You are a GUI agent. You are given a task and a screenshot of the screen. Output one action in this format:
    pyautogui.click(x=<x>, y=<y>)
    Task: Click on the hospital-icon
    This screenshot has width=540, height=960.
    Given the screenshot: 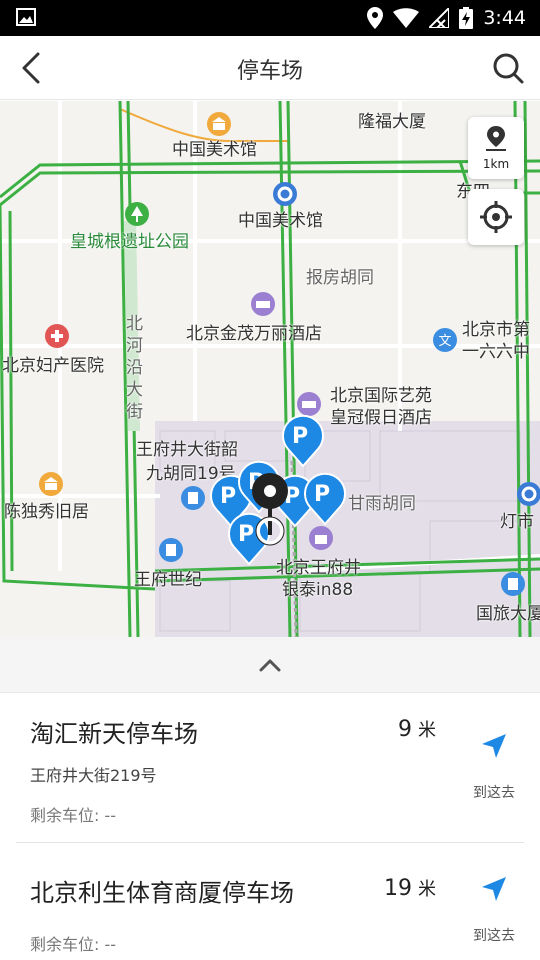 What is the action you would take?
    pyautogui.click(x=57, y=336)
    